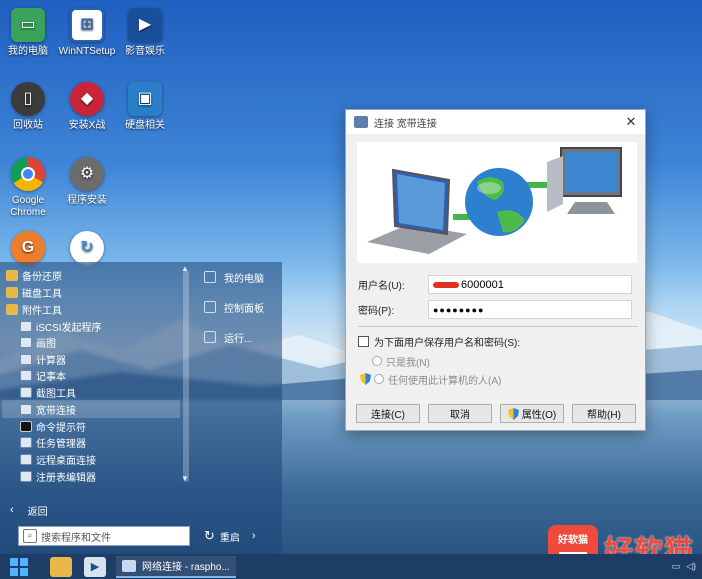  I want to click on iscsi-icon, so click(26, 326).